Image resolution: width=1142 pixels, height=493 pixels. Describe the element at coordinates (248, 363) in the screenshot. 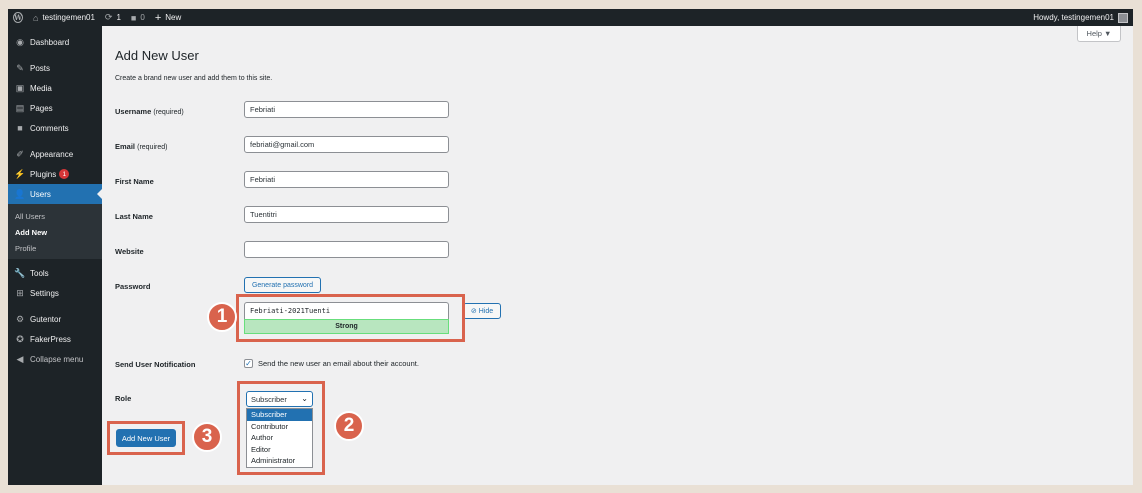

I see `notification-checkbox: ✓` at that location.